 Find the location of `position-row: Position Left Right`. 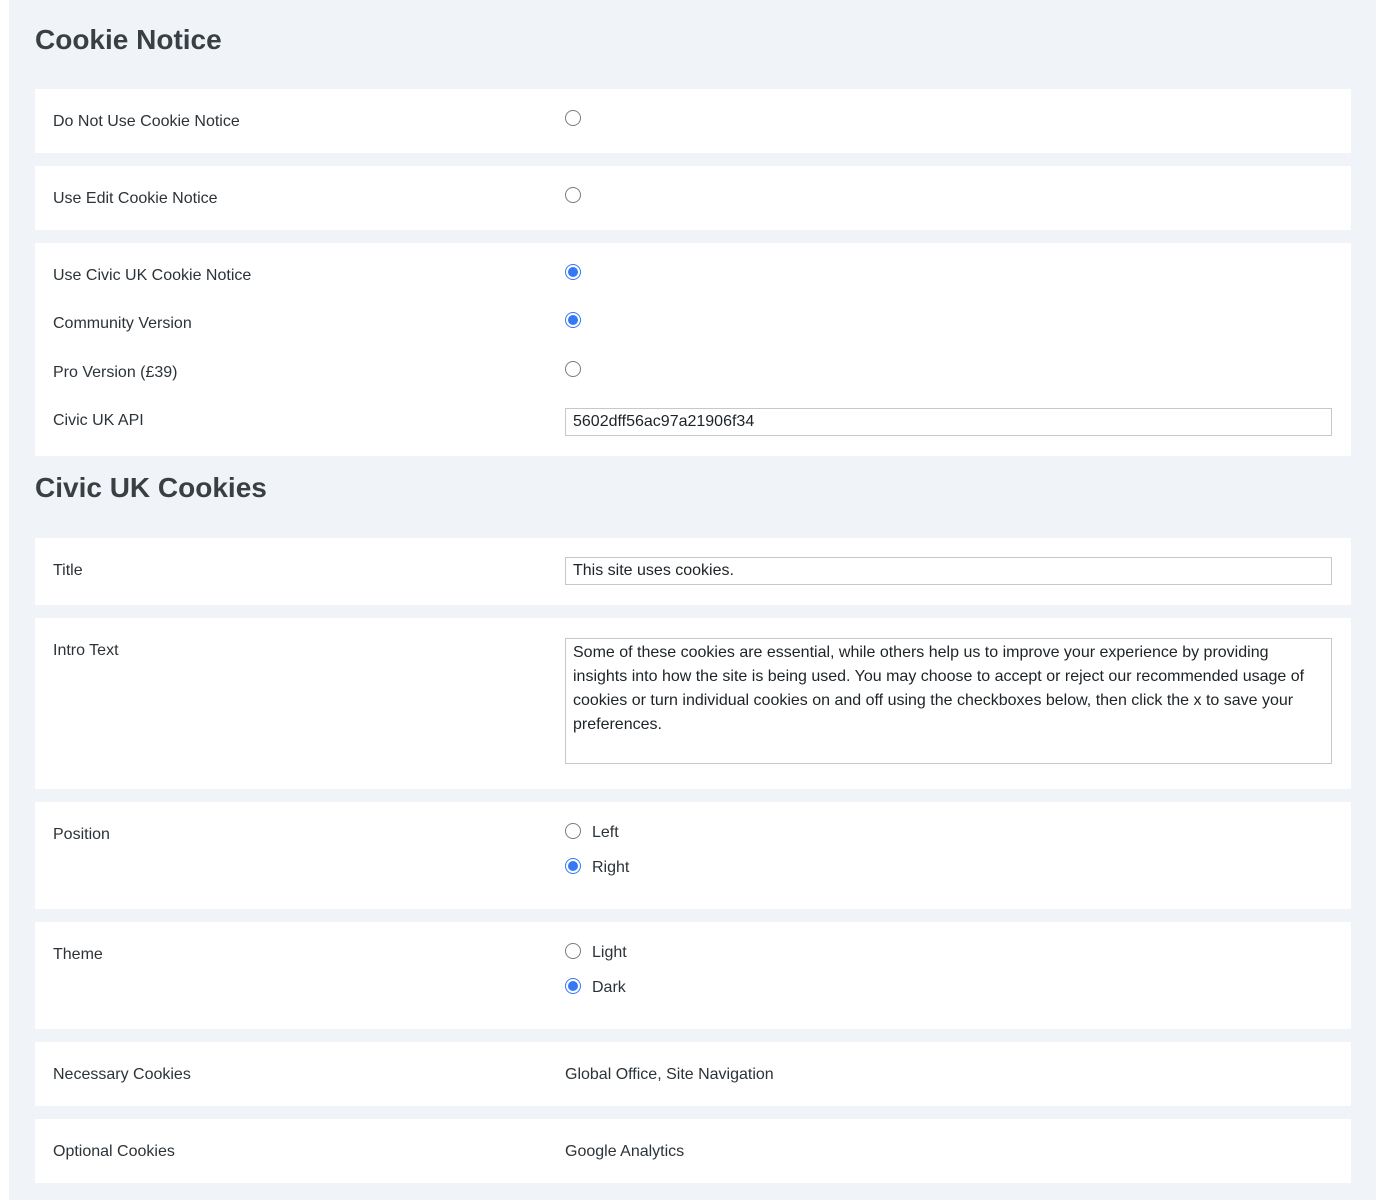

position-row: Position Left Right is located at coordinates (693, 855).